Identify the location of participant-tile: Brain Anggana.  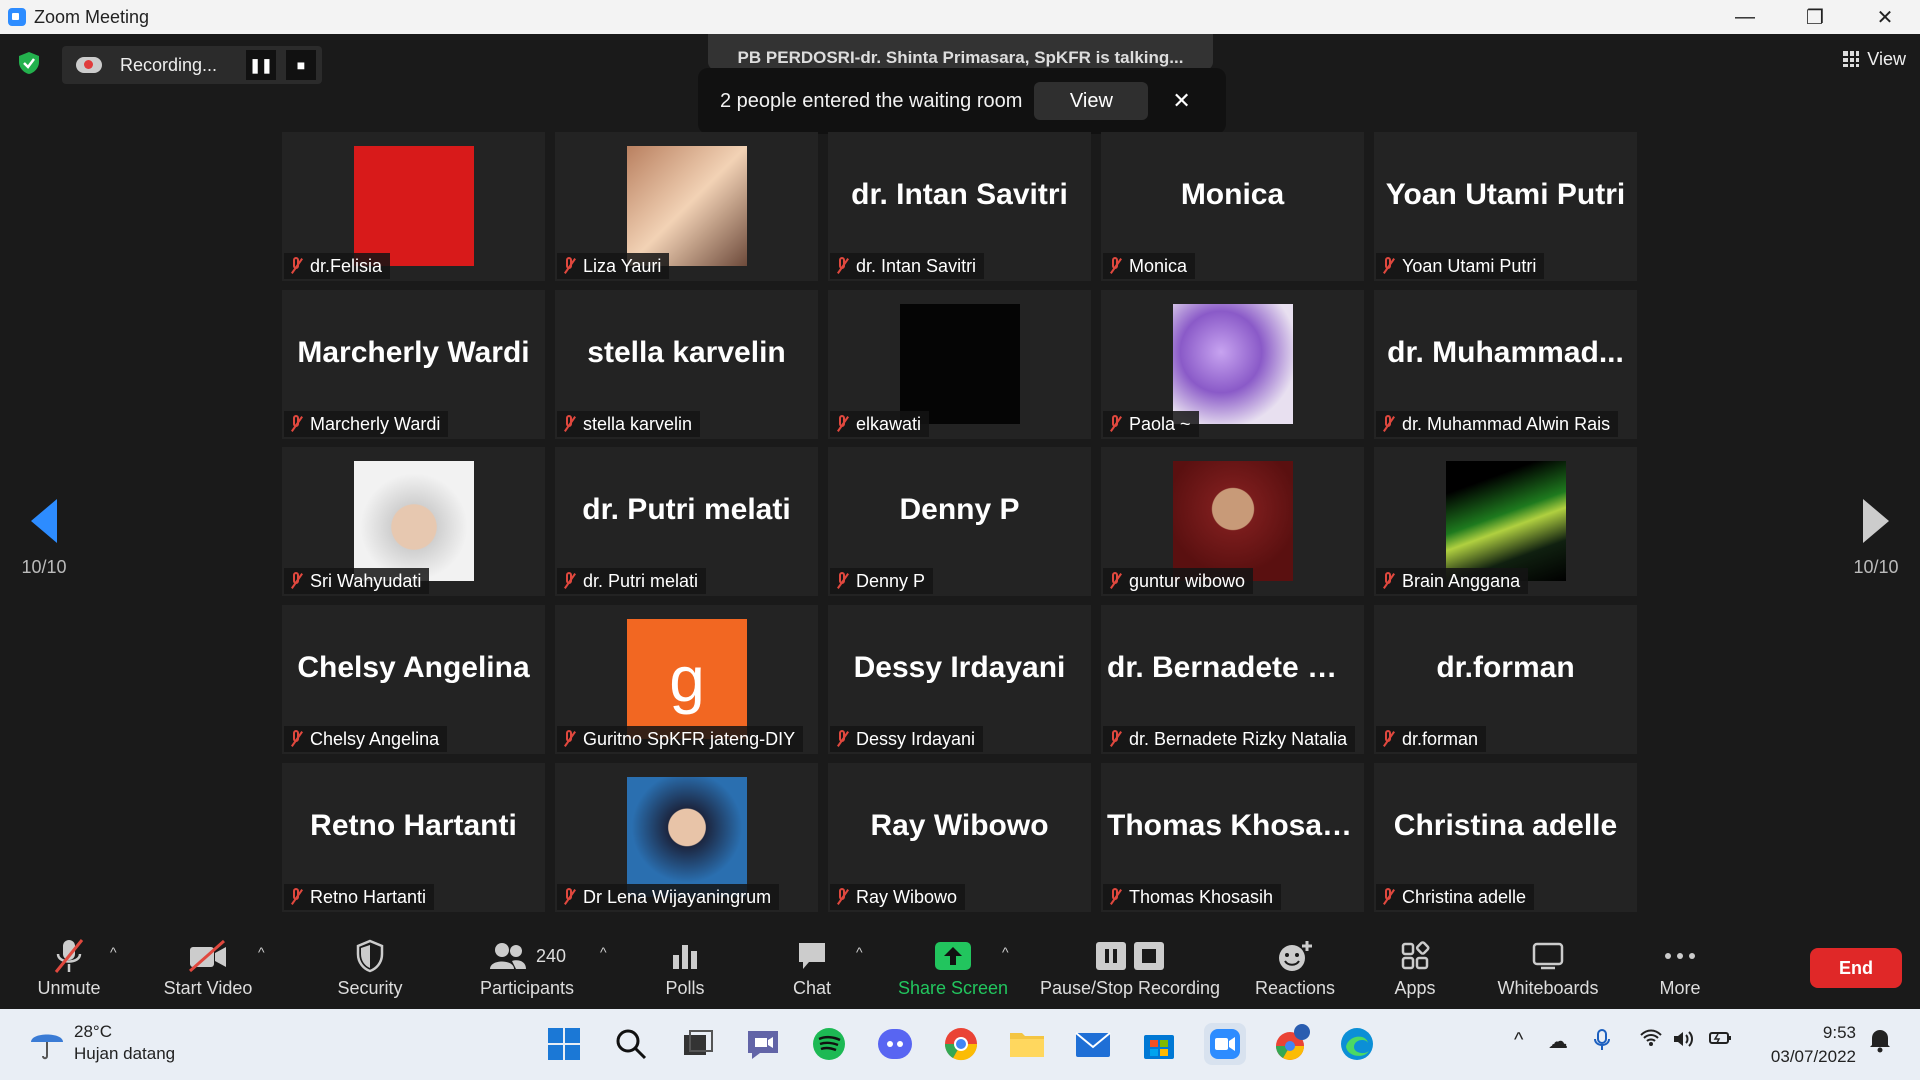
(1505, 521).